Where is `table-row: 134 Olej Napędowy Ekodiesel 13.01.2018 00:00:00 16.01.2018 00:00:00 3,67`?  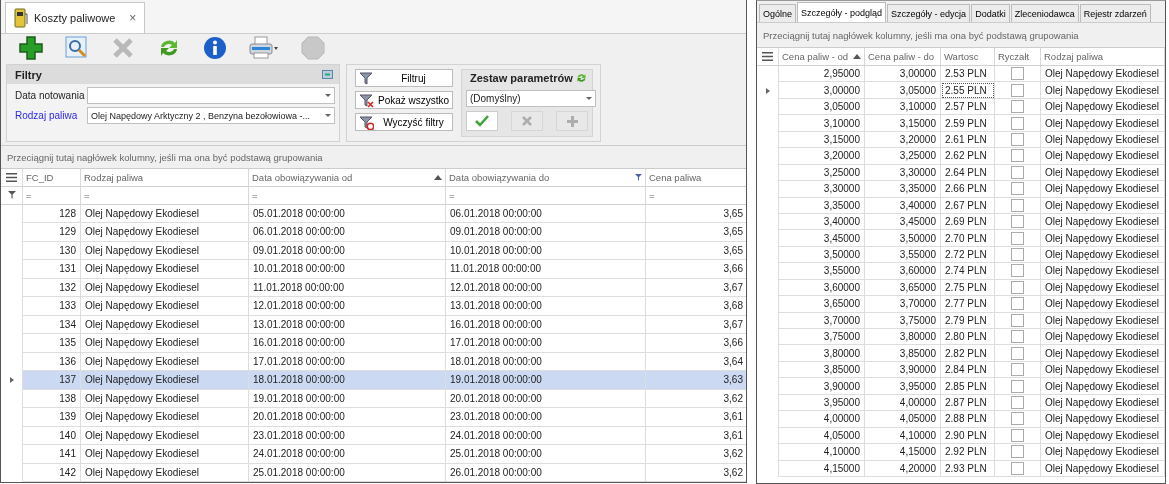
table-row: 134 Olej Napędowy Ekodiesel 13.01.2018 00:00:00 16.01.2018 00:00:00 3,67 is located at coordinates (373, 324).